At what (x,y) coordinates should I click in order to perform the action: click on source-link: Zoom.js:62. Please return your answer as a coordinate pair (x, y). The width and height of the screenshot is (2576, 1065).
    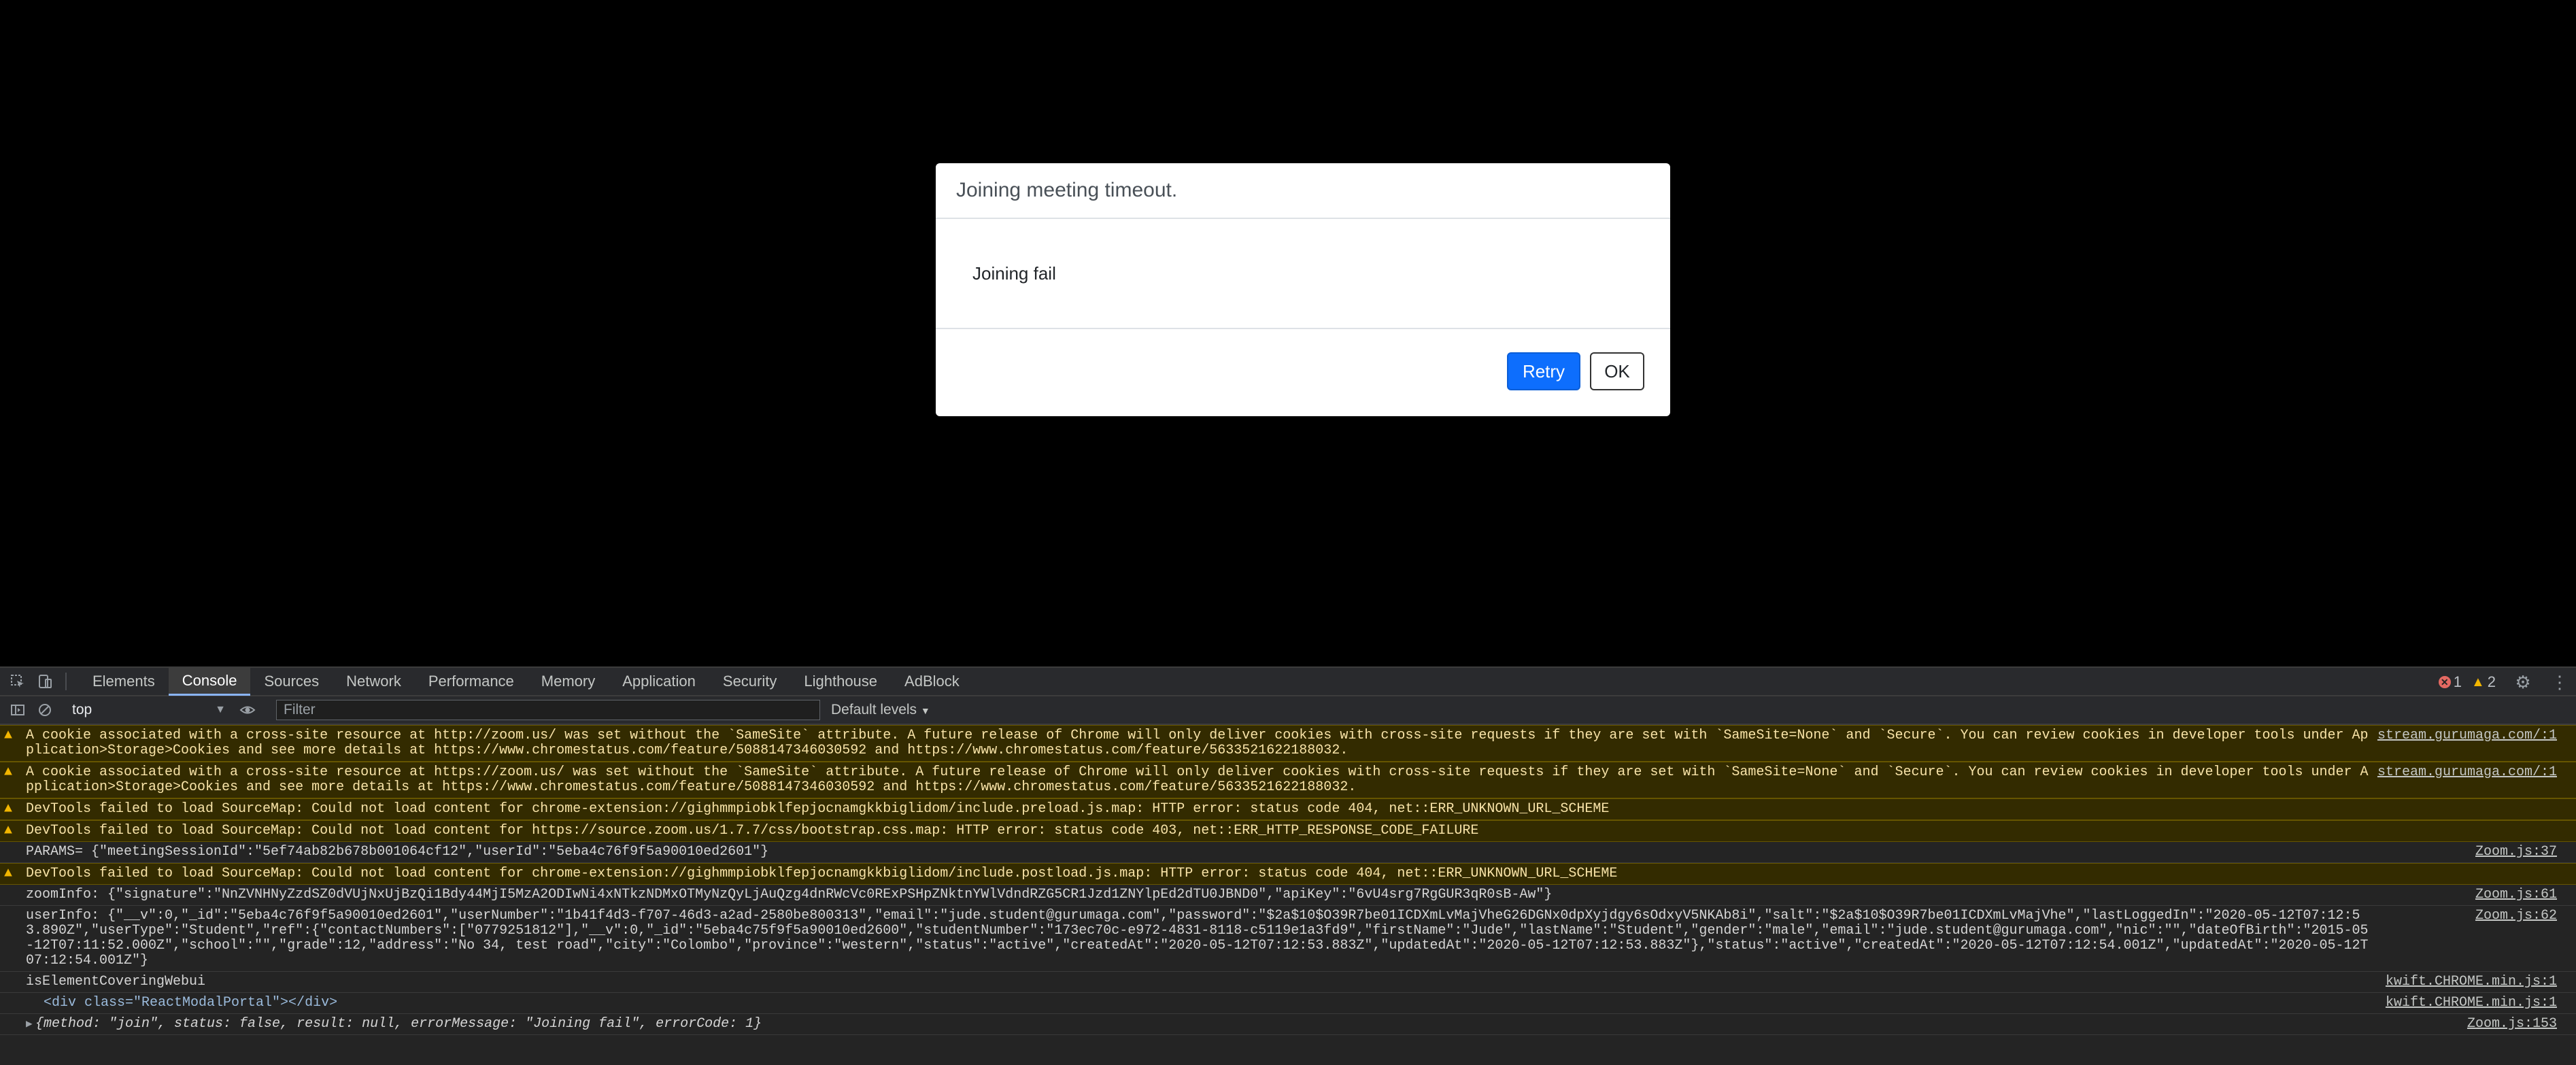
    Looking at the image, I should click on (2516, 916).